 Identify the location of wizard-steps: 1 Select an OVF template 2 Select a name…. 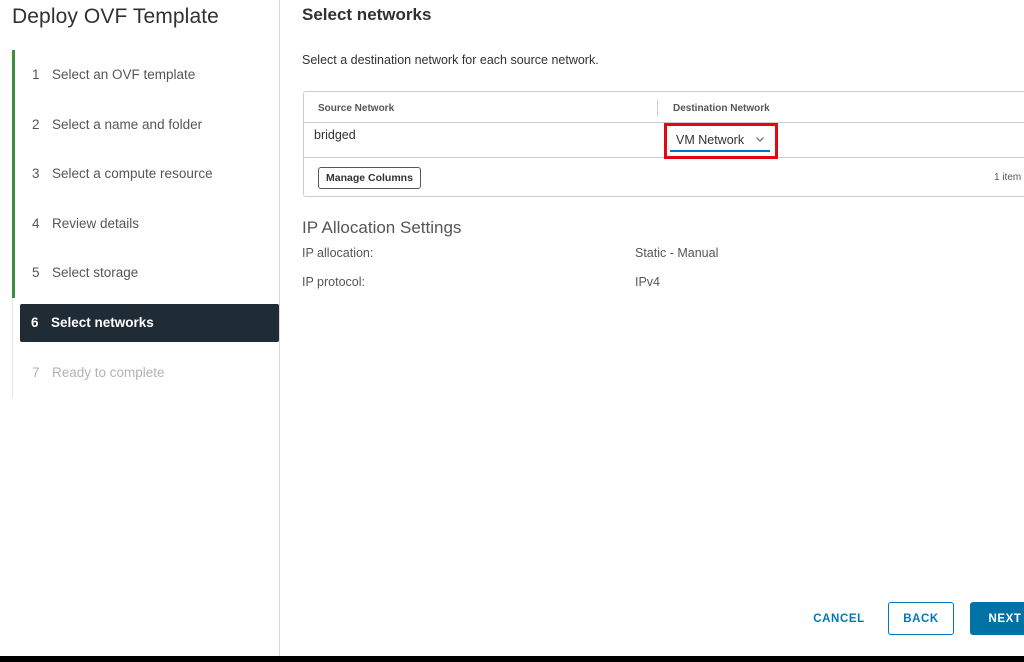
(145, 223).